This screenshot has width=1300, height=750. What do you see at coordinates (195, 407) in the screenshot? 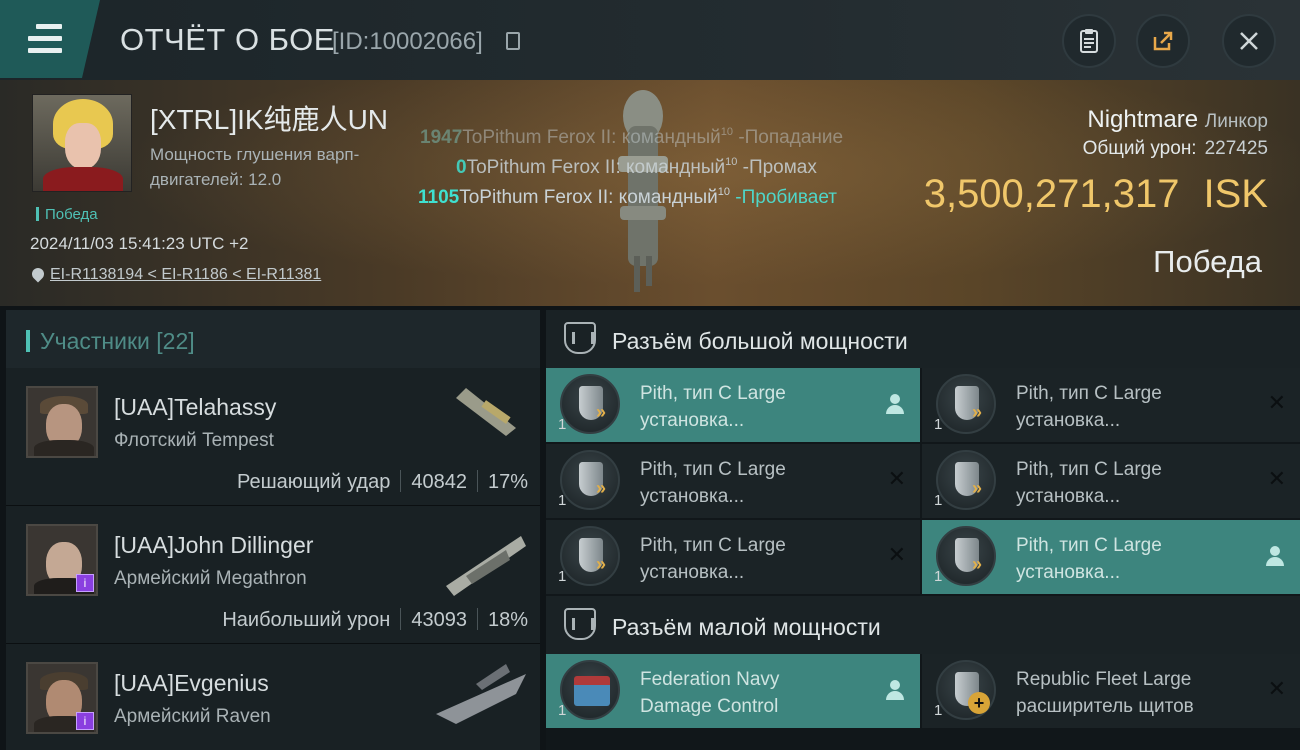
I see `participant-name: [UAA]Telahassy` at bounding box center [195, 407].